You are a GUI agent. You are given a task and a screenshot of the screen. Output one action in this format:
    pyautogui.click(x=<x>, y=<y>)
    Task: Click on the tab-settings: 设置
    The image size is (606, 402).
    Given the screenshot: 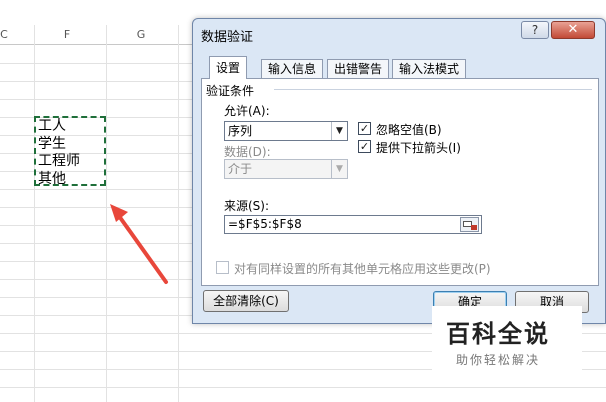 What is the action you would take?
    pyautogui.click(x=228, y=67)
    